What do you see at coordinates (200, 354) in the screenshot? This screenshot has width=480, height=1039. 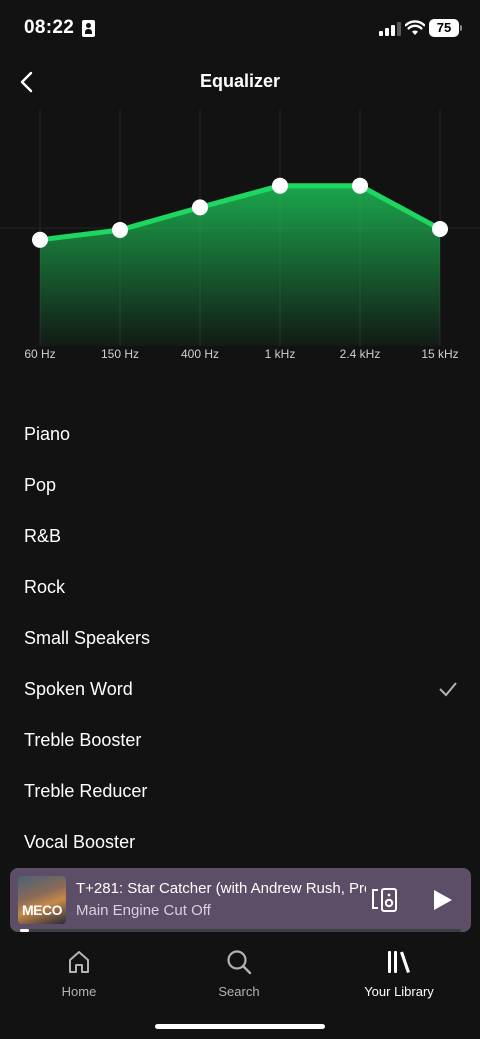 I see `eq-band-label: 400 Hz` at bounding box center [200, 354].